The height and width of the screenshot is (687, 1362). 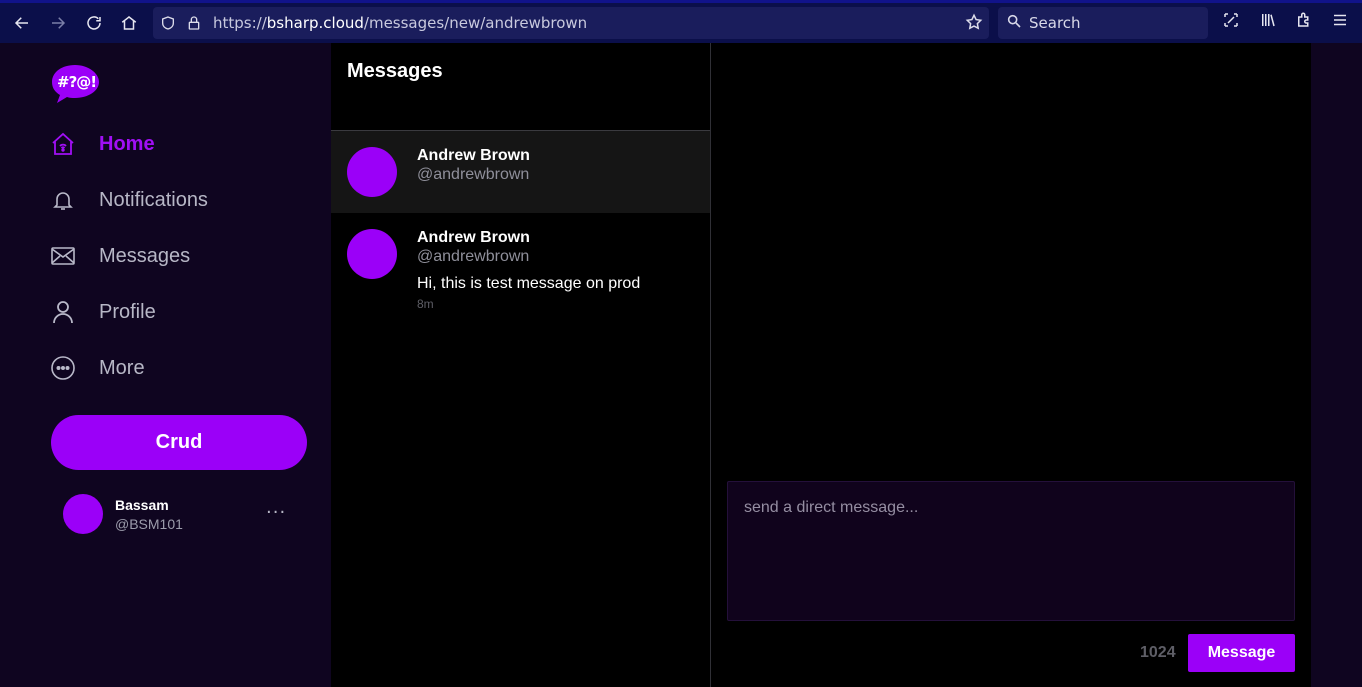 I want to click on reload-icon, so click(x=94, y=23).